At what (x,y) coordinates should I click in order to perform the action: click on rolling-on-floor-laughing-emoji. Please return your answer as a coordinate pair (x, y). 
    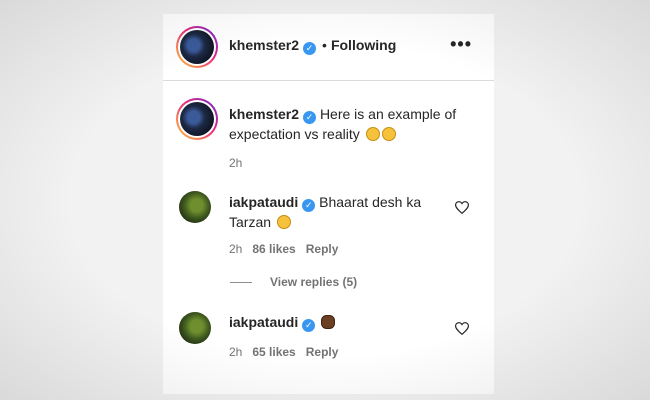
    Looking at the image, I should click on (283, 222).